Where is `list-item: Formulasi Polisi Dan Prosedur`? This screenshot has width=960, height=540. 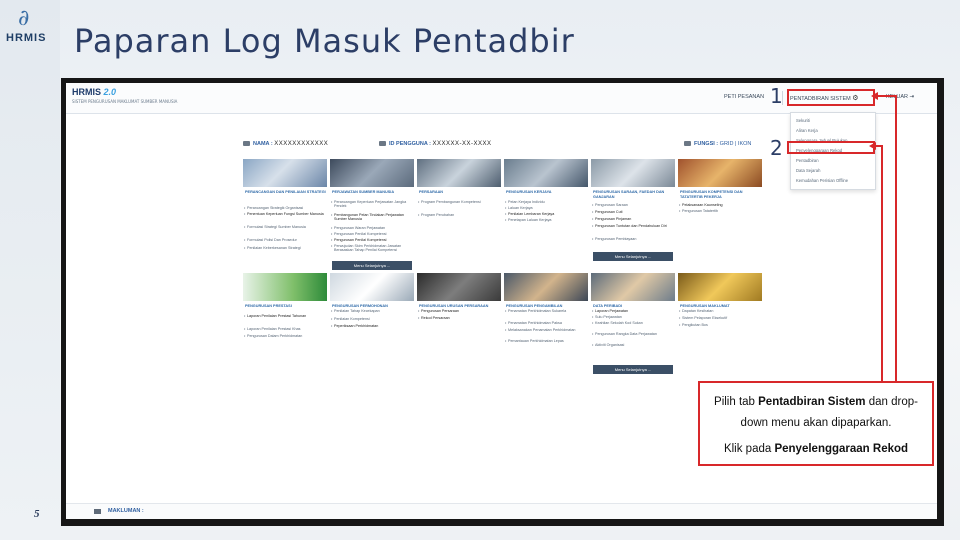 list-item: Formulasi Polisi Dan Prosedur is located at coordinates (284, 240).